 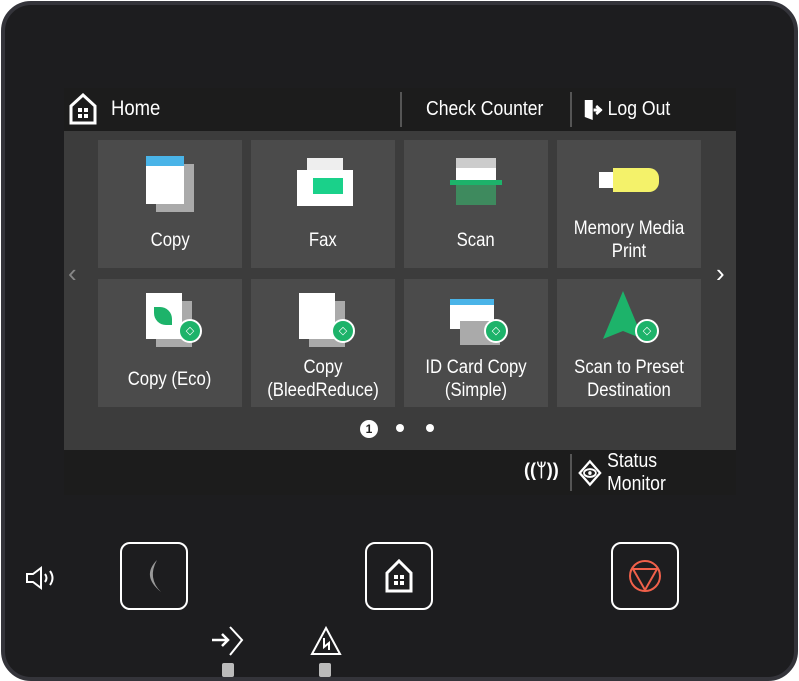 I want to click on error-indicator-led, so click(x=325, y=670).